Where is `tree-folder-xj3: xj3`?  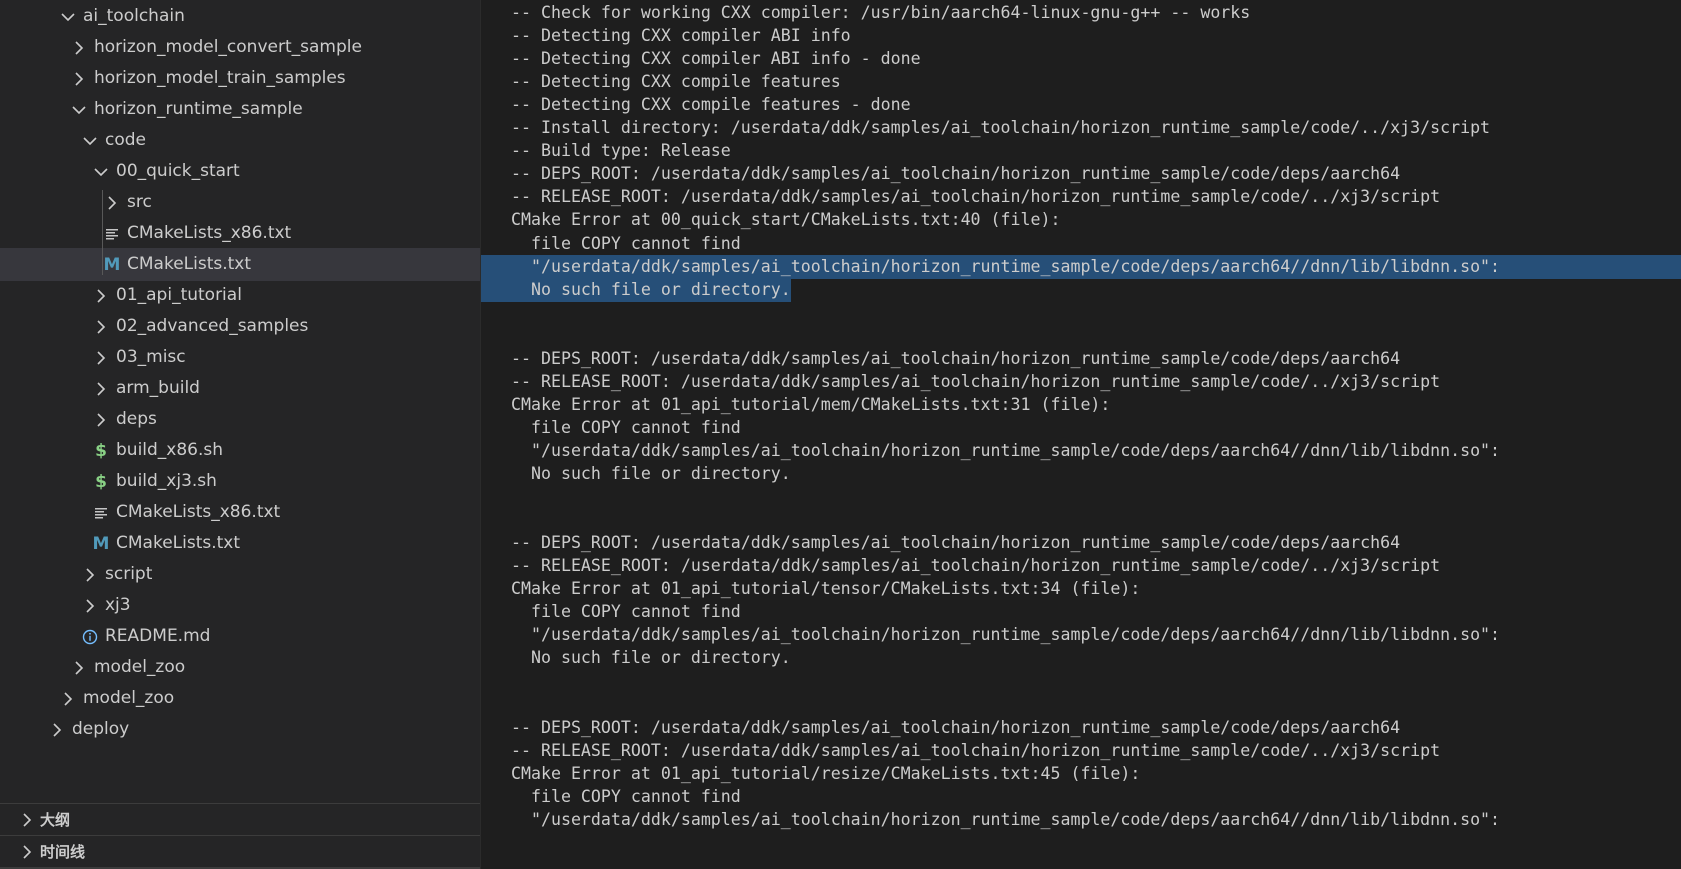 tree-folder-xj3: xj3 is located at coordinates (240, 605).